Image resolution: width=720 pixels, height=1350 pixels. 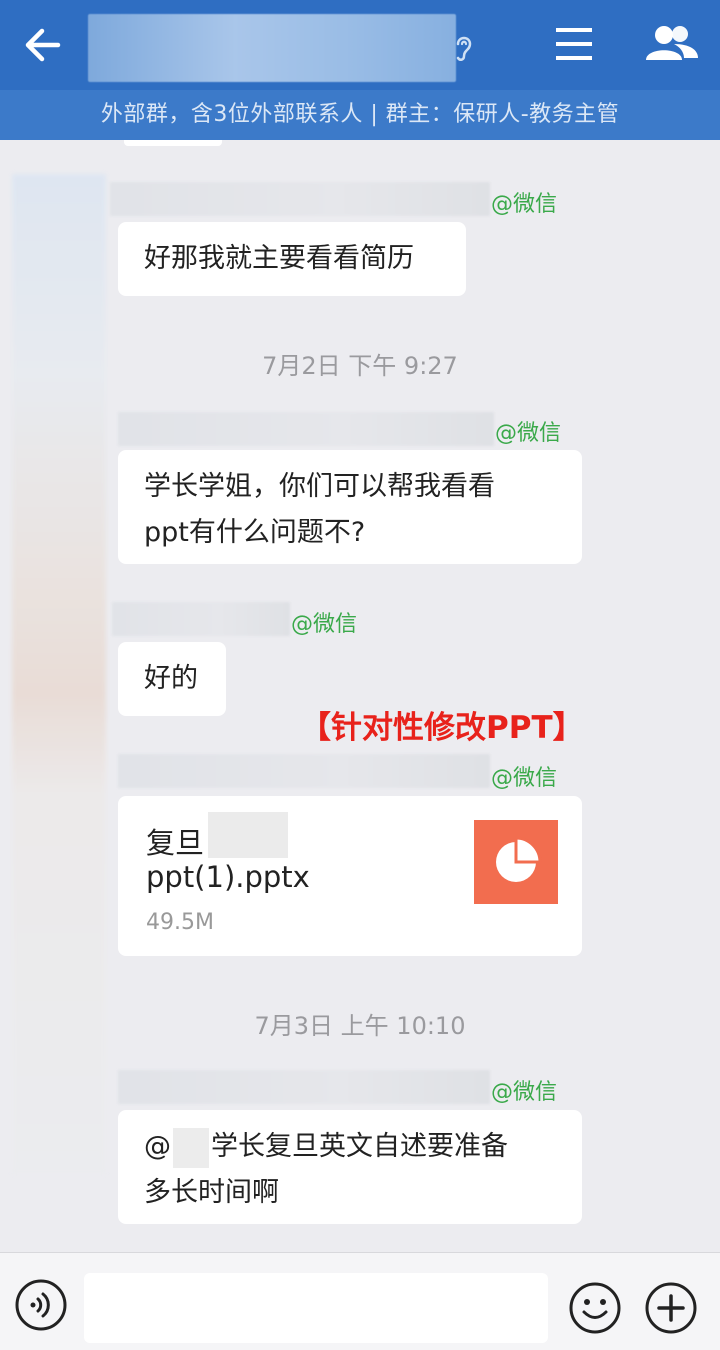 I want to click on message-bubble: @ 学长复旦英文自述要准备 多长时间啊, so click(x=350, y=1167).